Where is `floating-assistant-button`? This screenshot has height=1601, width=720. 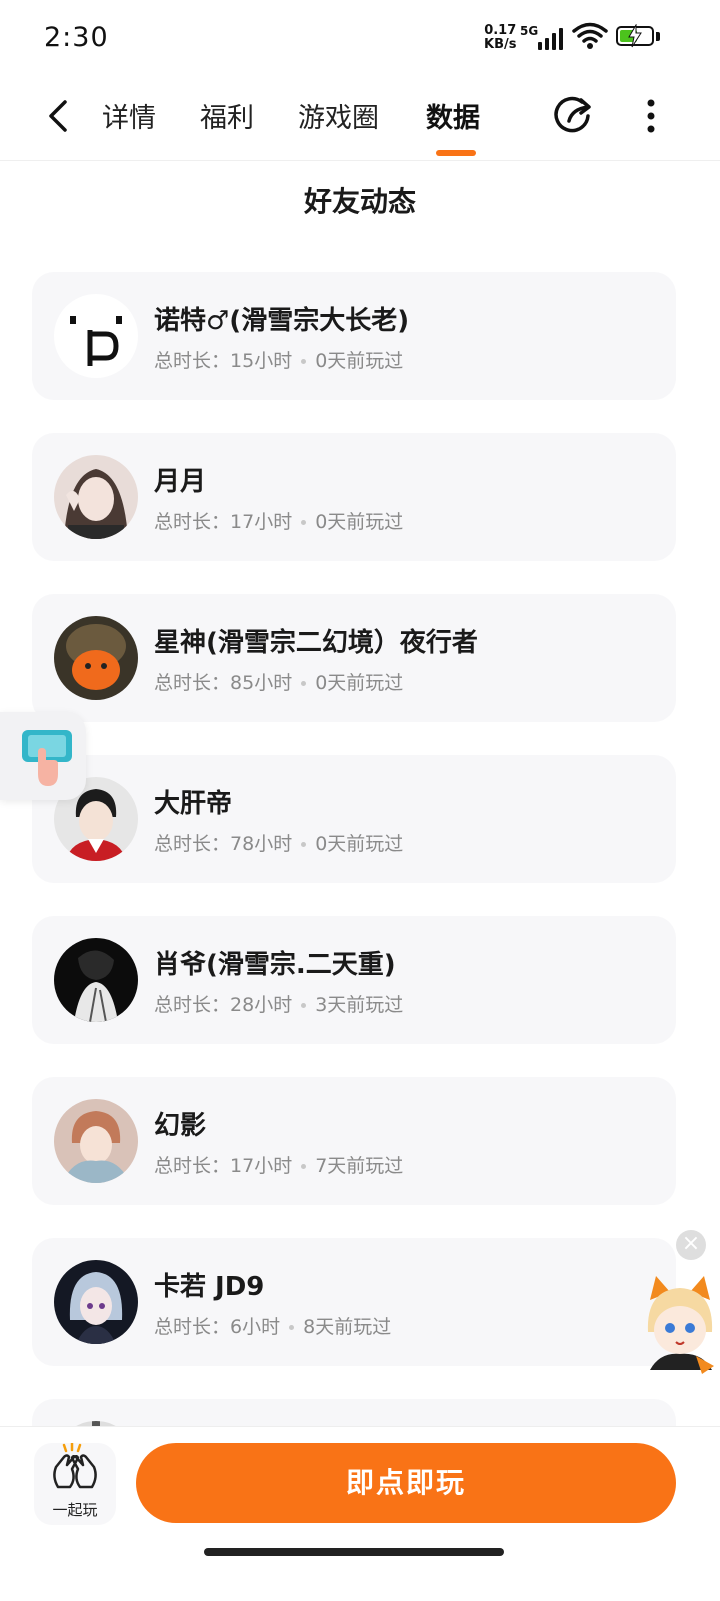 floating-assistant-button is located at coordinates (43, 756).